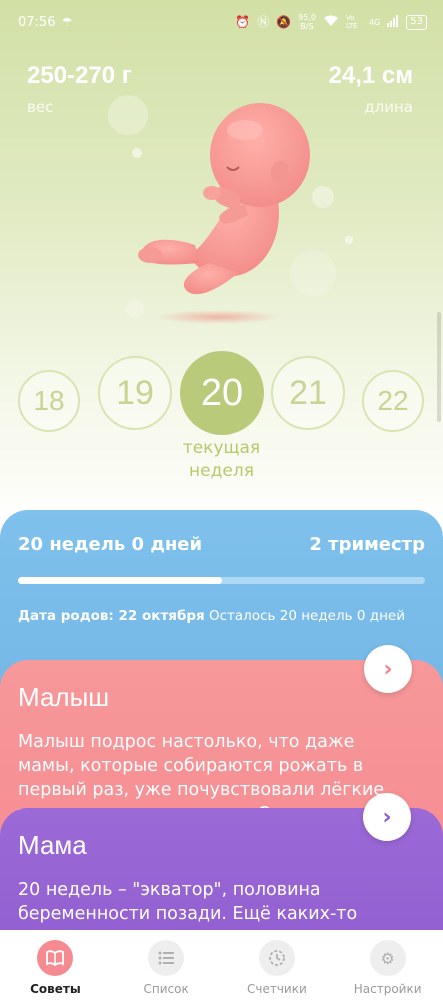 The width and height of the screenshot is (443, 1000). What do you see at coordinates (307, 17) in the screenshot?
I see `speed-value: 95,0` at bounding box center [307, 17].